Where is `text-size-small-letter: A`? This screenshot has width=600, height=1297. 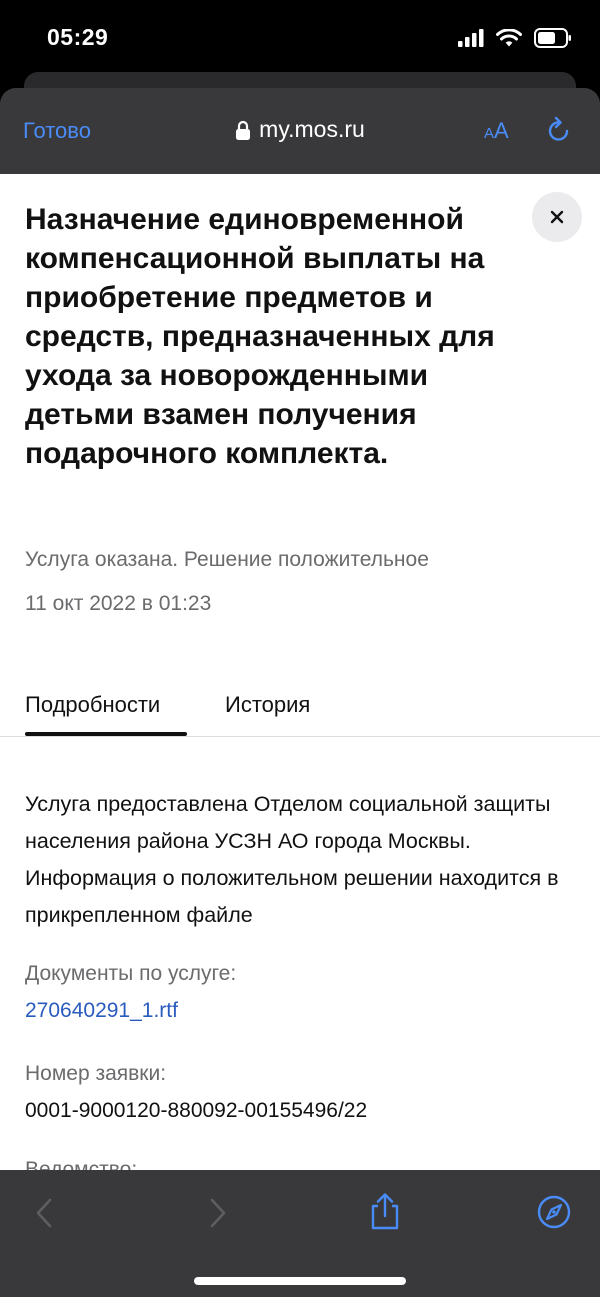 text-size-small-letter: A is located at coordinates (489, 133).